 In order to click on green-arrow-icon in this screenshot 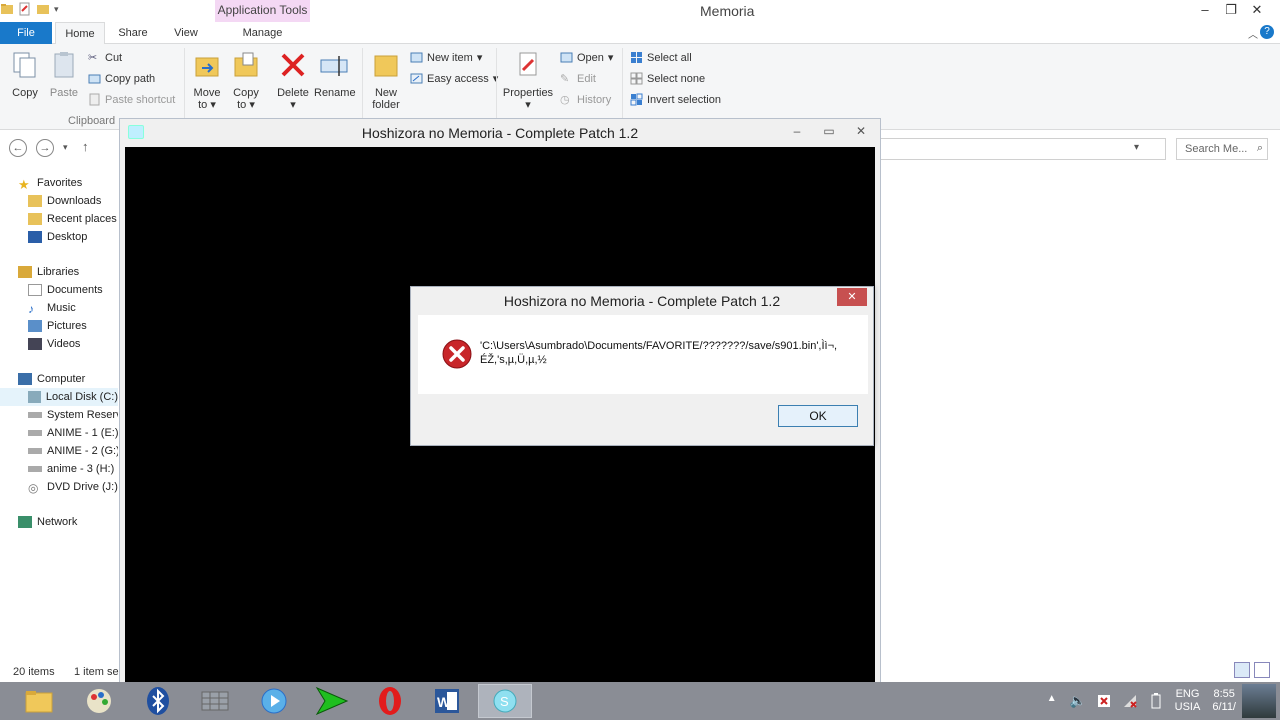, I will do `click(332, 701)`.